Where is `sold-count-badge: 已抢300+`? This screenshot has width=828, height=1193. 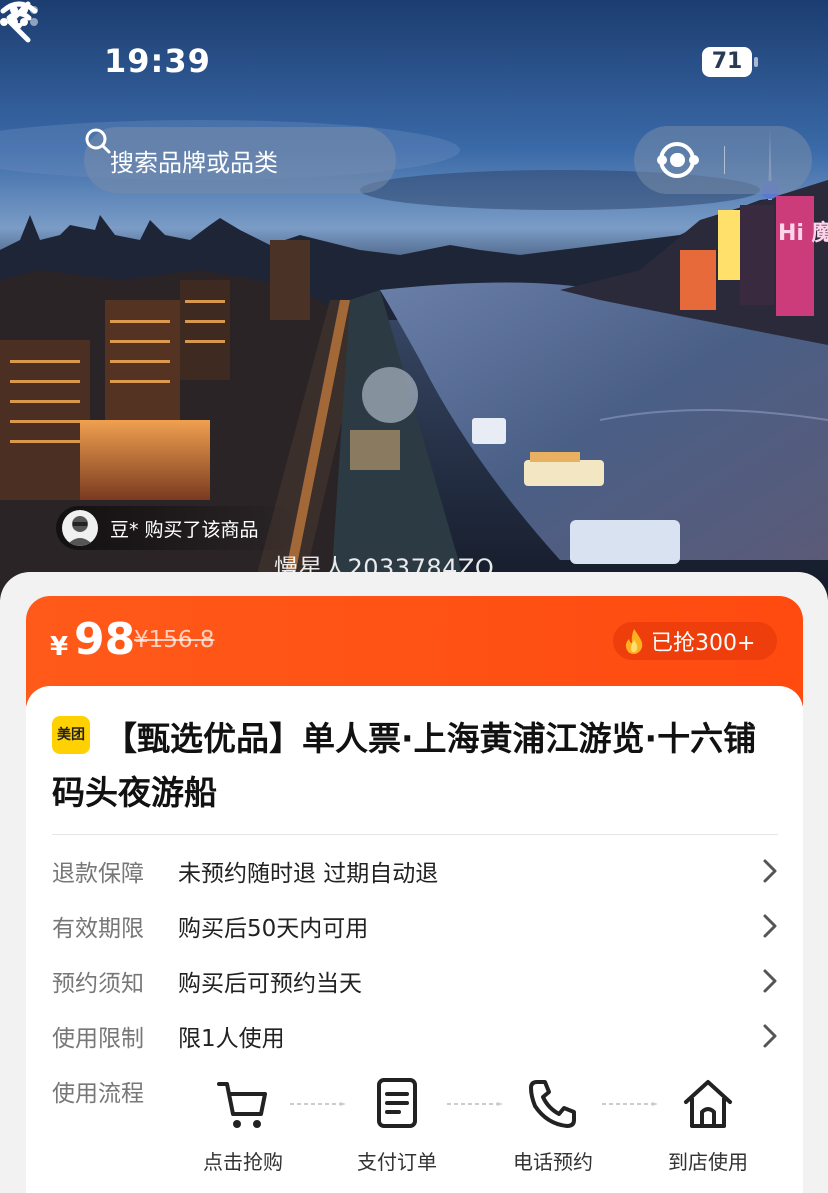 sold-count-badge: 已抢300+ is located at coordinates (695, 641).